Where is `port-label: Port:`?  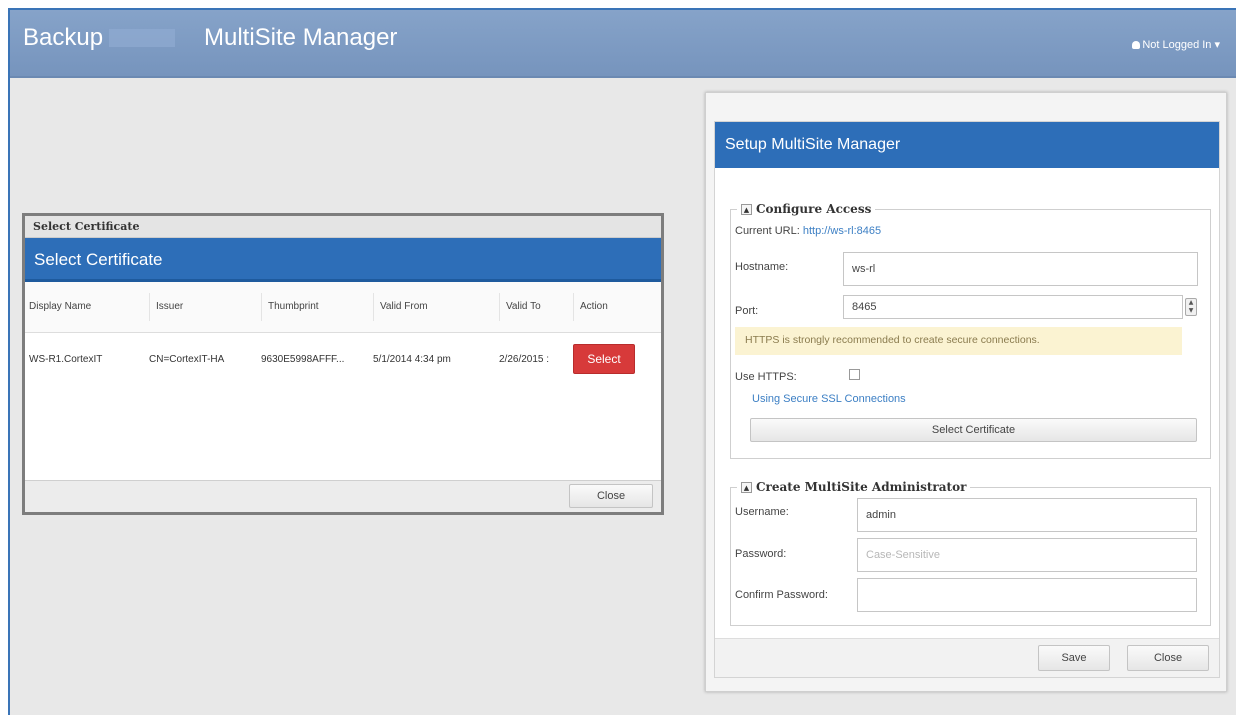
port-label: Port: is located at coordinates (747, 311).